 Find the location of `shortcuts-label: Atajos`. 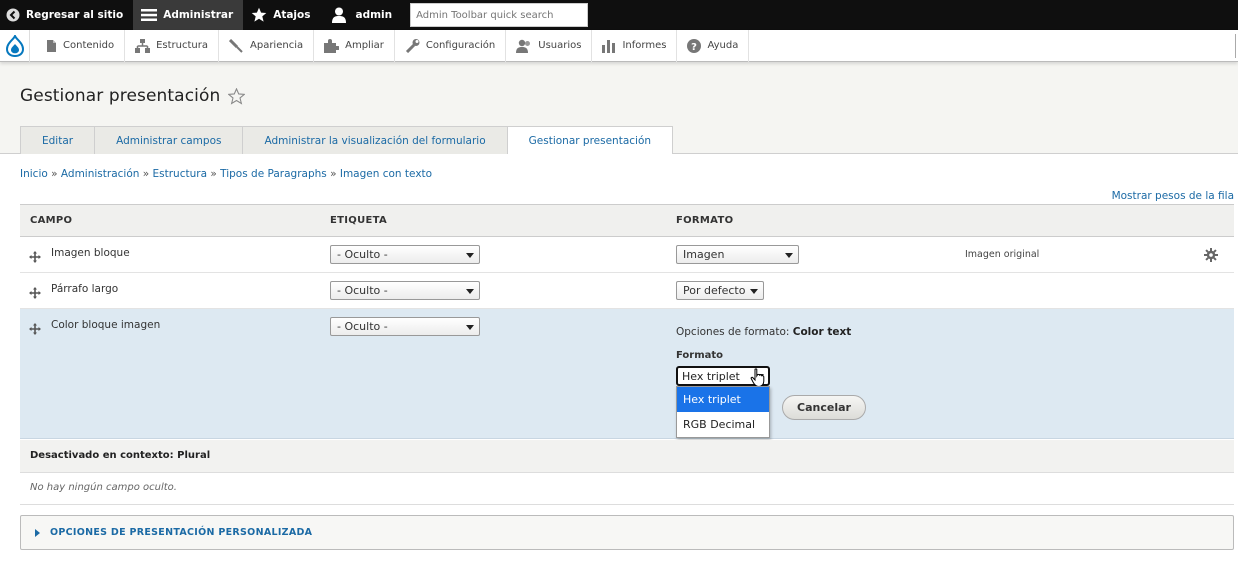

shortcuts-label: Atajos is located at coordinates (292, 15).